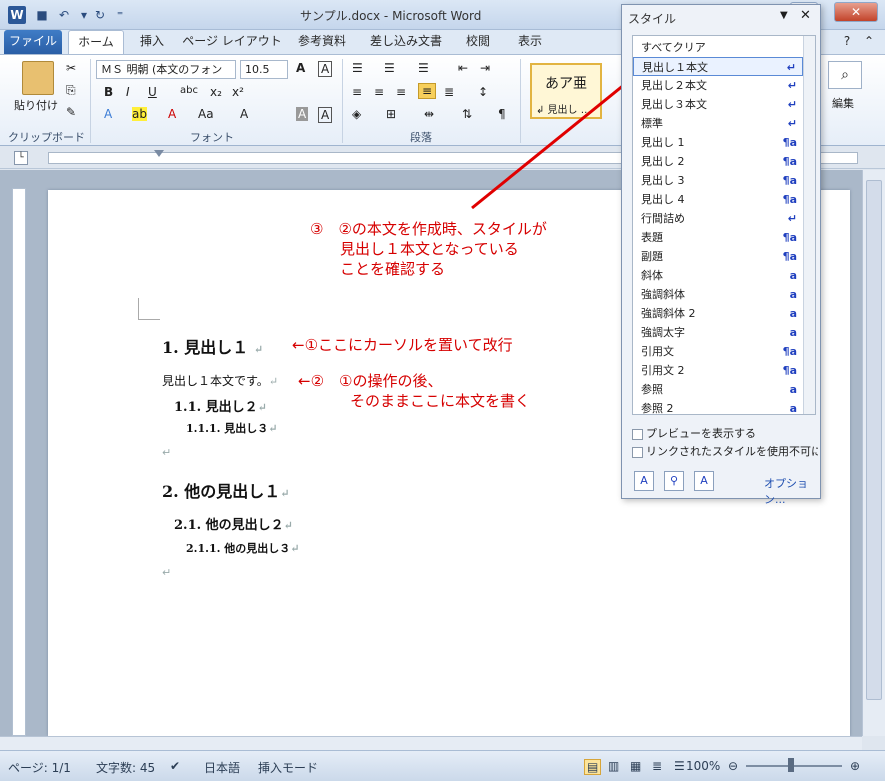 Image resolution: width=885 pixels, height=781 pixels. I want to click on linked-styles-checkbox: リンクされたスタイルを使用不可にする, so click(725, 451).